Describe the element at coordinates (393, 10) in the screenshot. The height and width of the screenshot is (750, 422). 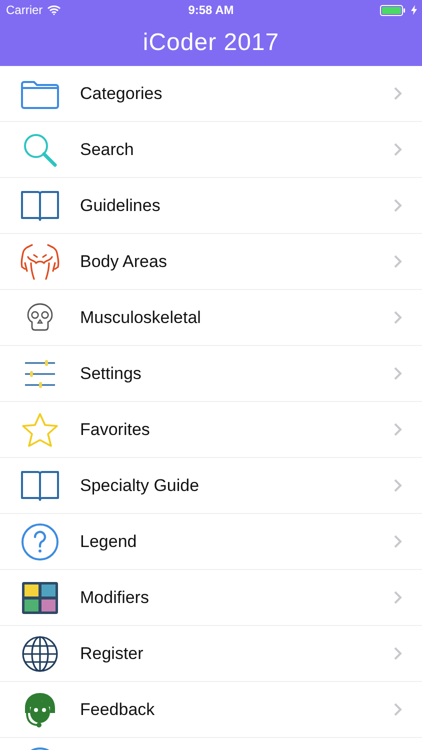
I see `battery-icon` at that location.